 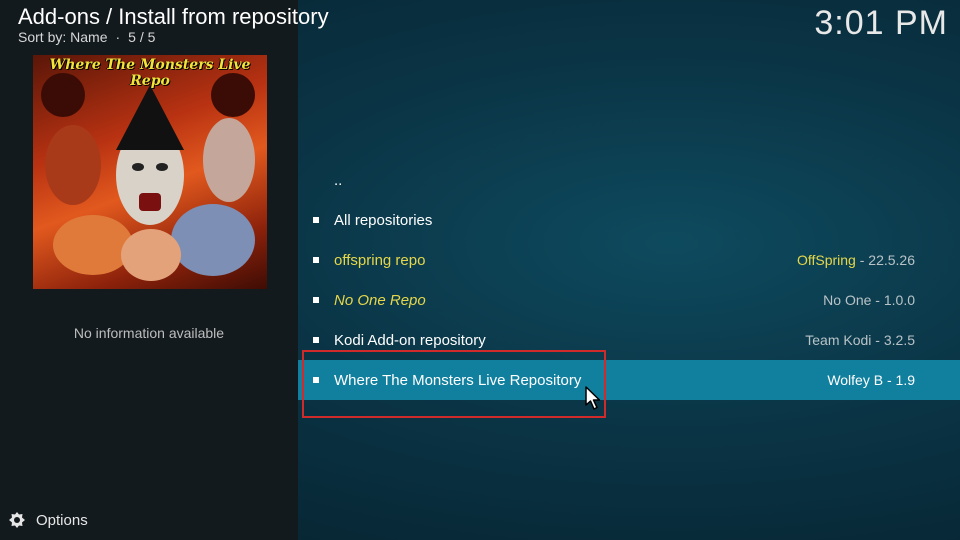 What do you see at coordinates (62, 520) in the screenshot?
I see `options-label: Options` at bounding box center [62, 520].